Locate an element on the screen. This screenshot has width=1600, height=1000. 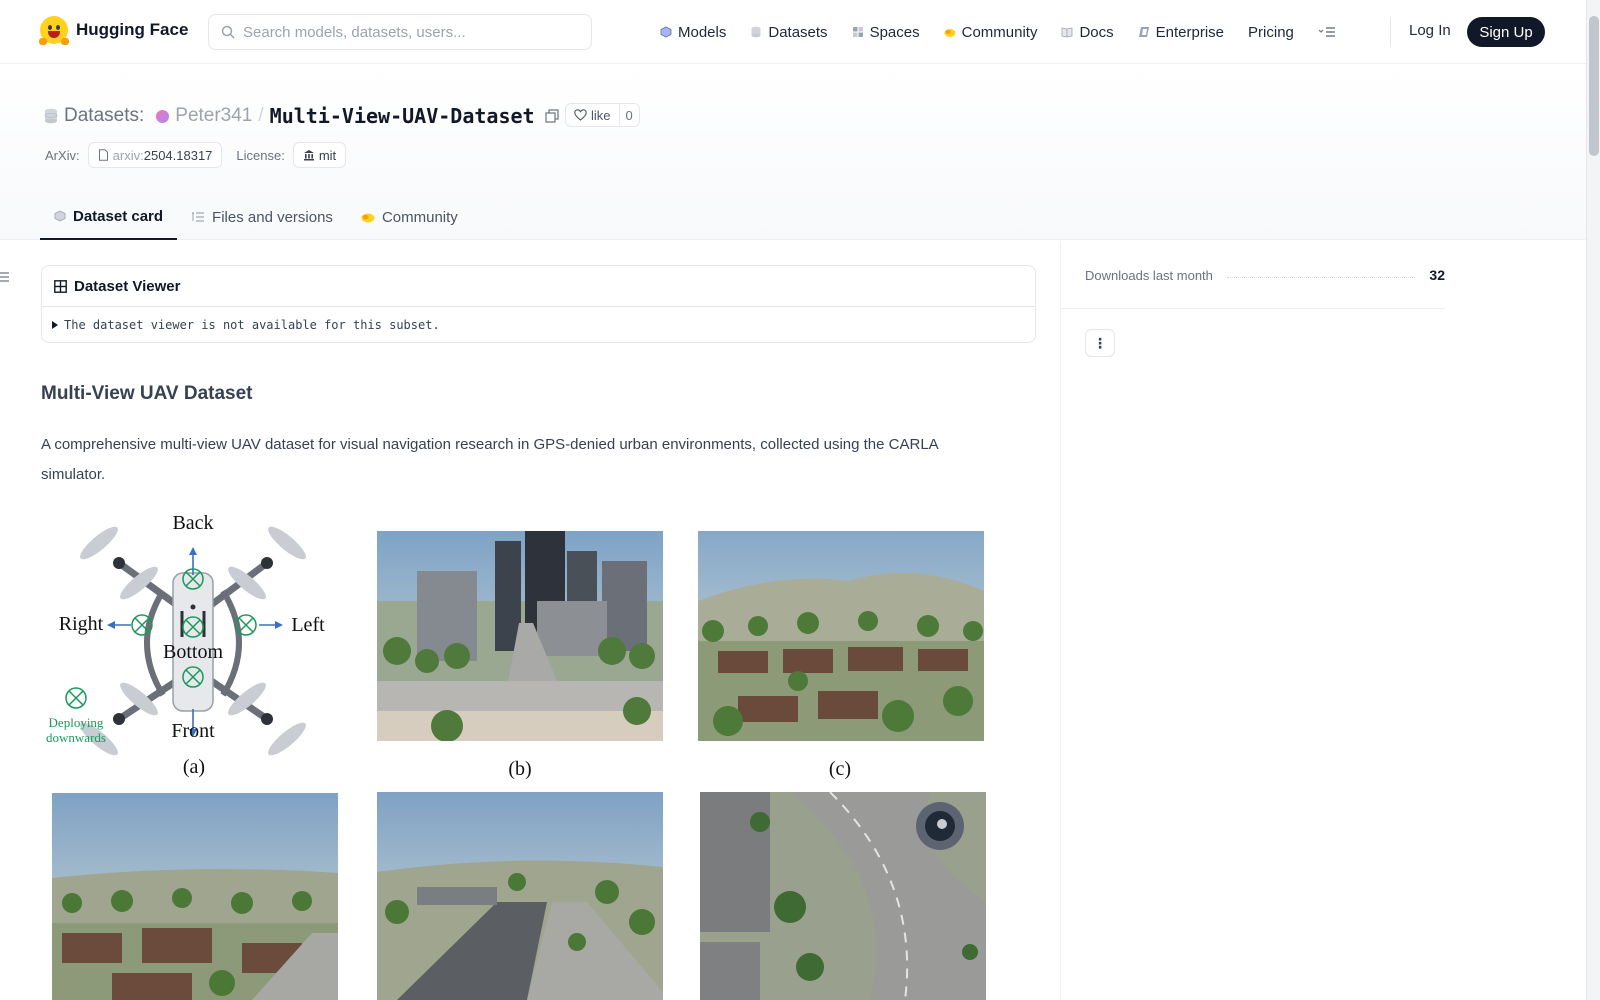
nav-enterprise: Enterprise is located at coordinates (1181, 32).